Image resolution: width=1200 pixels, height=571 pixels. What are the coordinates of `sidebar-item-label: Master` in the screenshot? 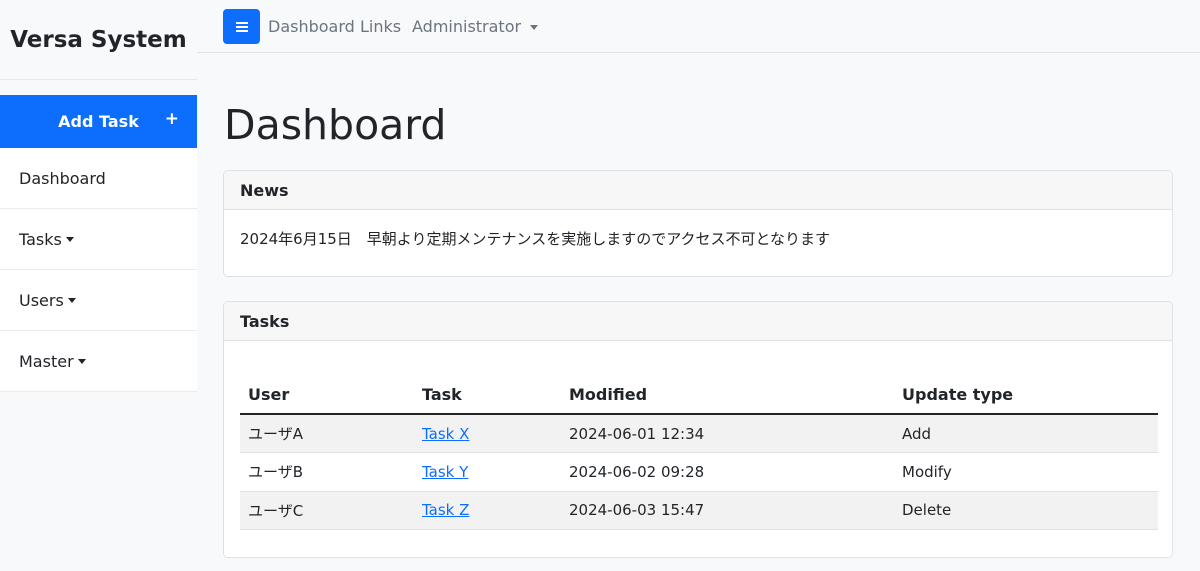 It's located at (46, 361).